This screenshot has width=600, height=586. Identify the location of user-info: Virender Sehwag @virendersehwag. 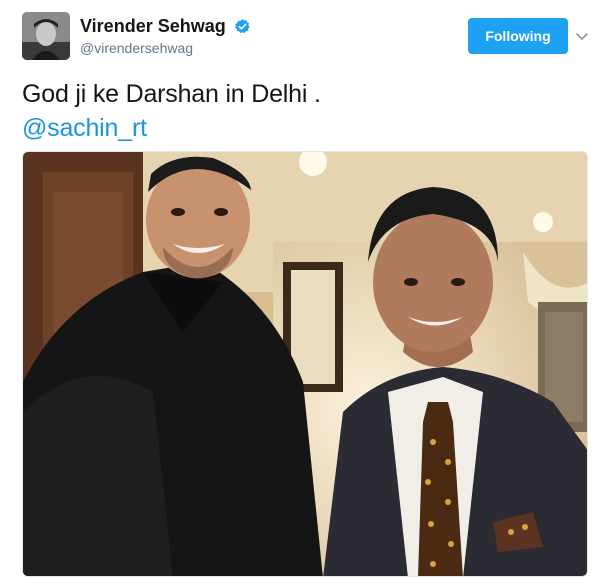
(165, 36).